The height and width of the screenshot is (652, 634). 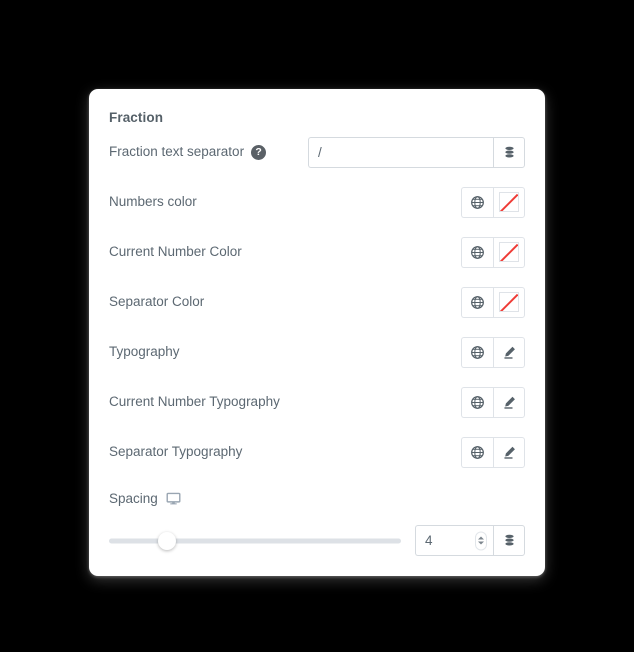 I want to click on spacing-controls, so click(x=317, y=540).